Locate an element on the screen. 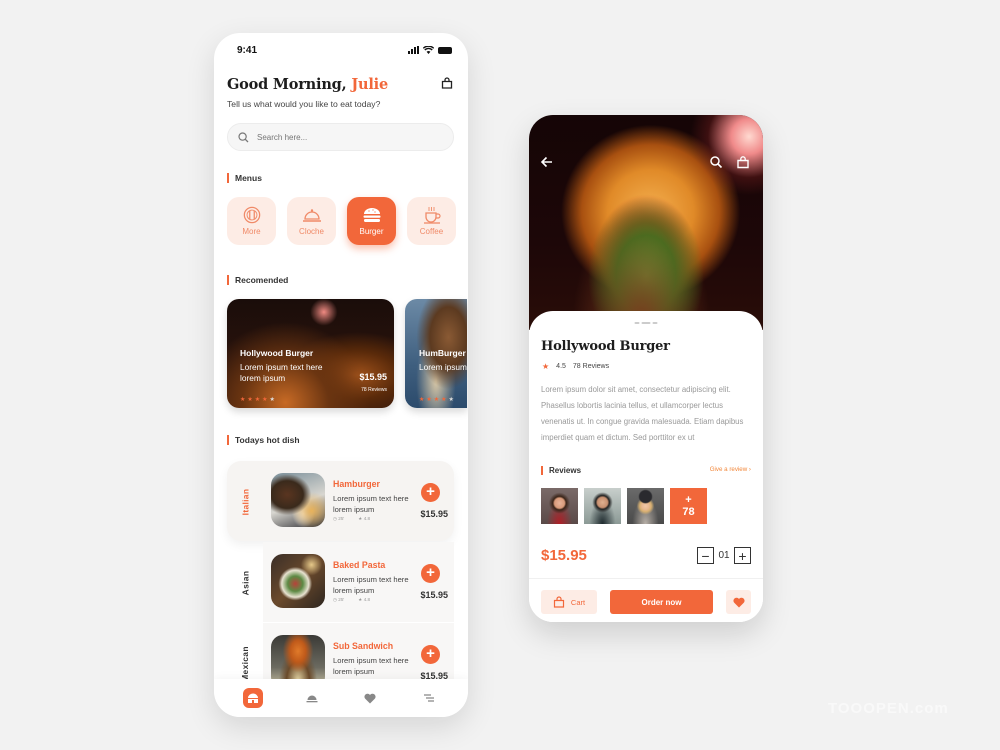 Image resolution: width=1000 pixels, height=750 pixels. tab-home is located at coordinates (253, 698).